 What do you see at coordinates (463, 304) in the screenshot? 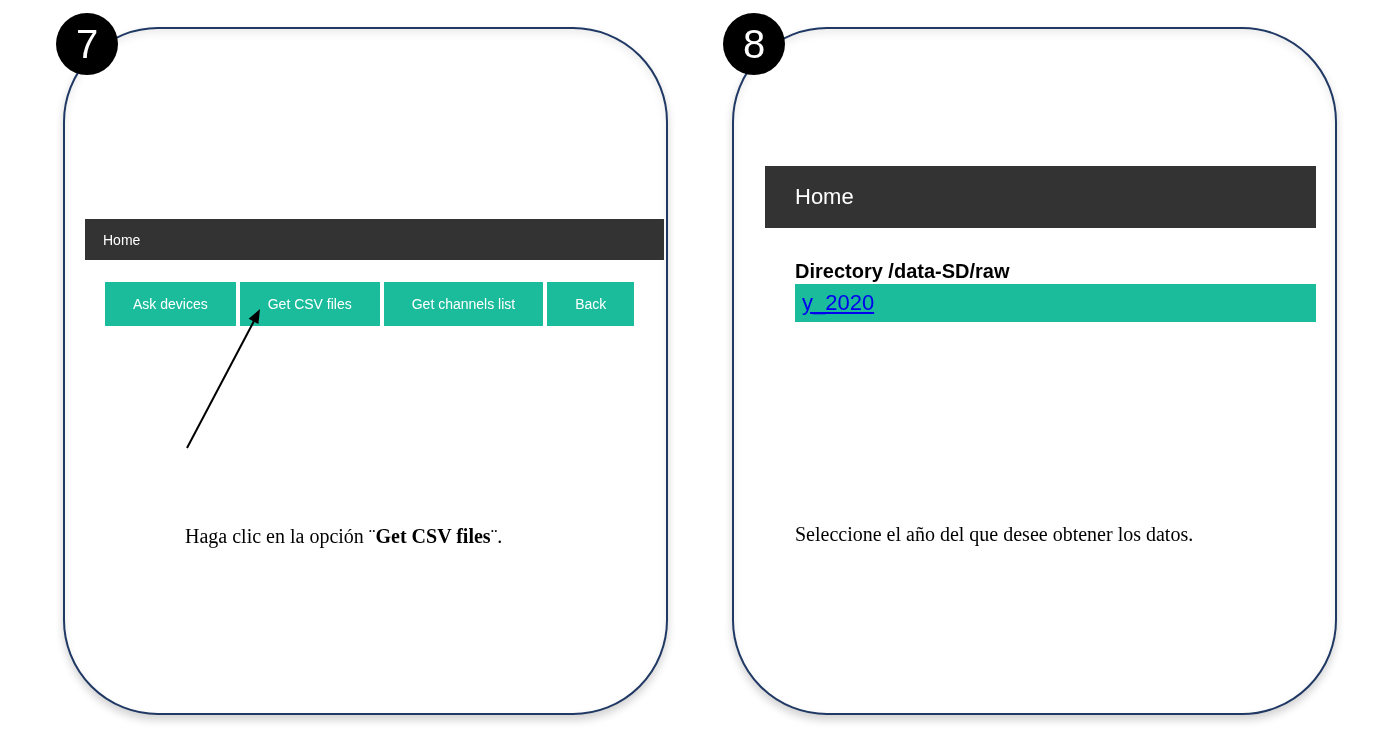
I see `menu-button: Get channels list` at bounding box center [463, 304].